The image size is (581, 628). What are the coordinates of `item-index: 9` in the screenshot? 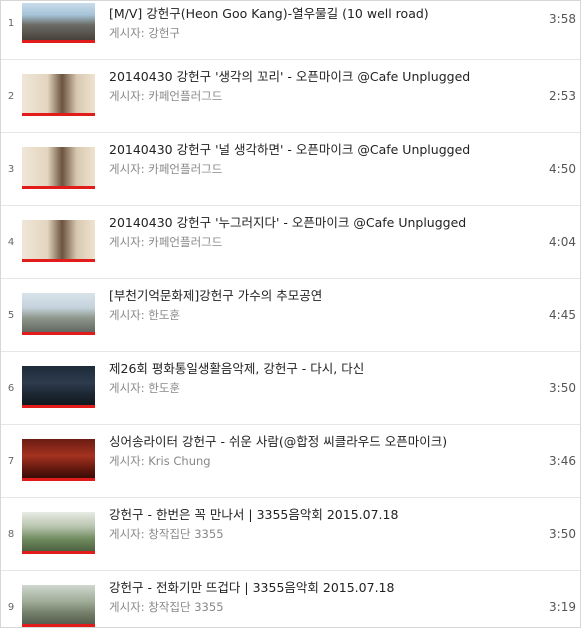 It's located at (11, 607).